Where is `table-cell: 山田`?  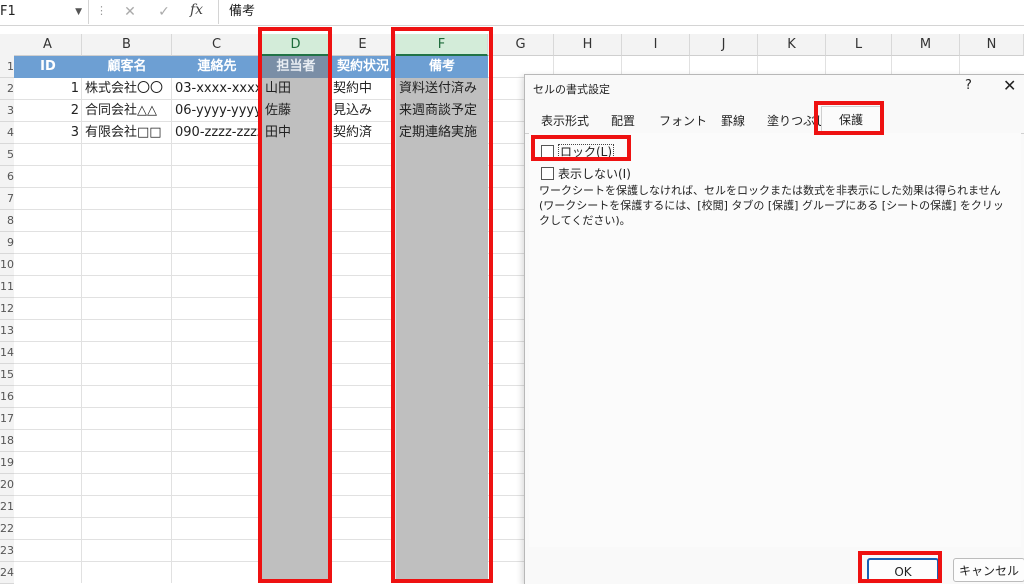 table-cell: 山田 is located at coordinates (296, 89).